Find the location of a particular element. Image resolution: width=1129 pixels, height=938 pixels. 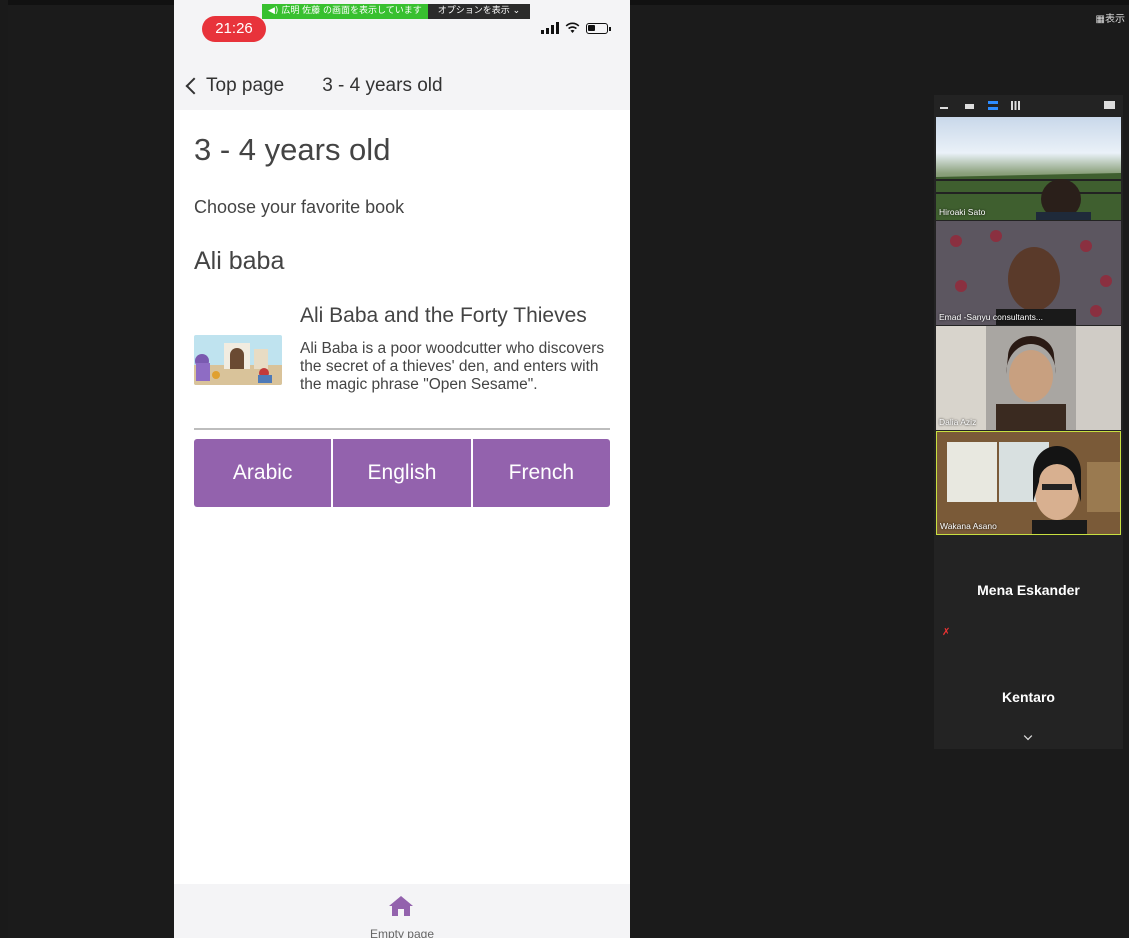

nav-title: 3 - 4 years old is located at coordinates (382, 85).